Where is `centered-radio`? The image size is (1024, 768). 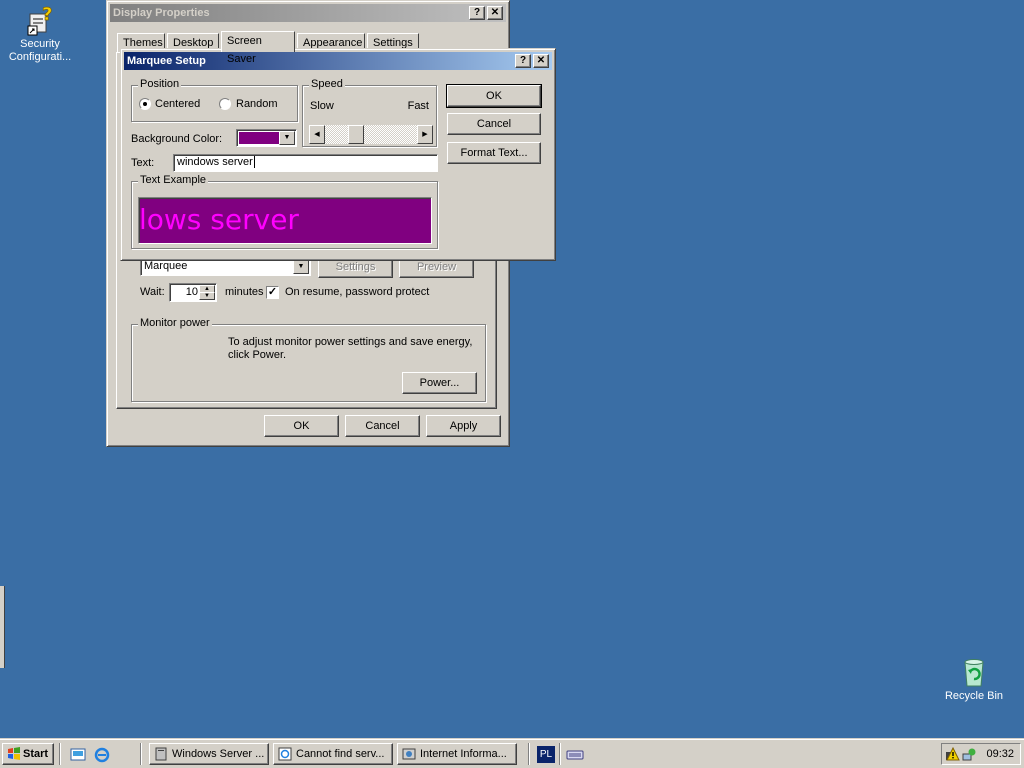
centered-radio is located at coordinates (145, 104).